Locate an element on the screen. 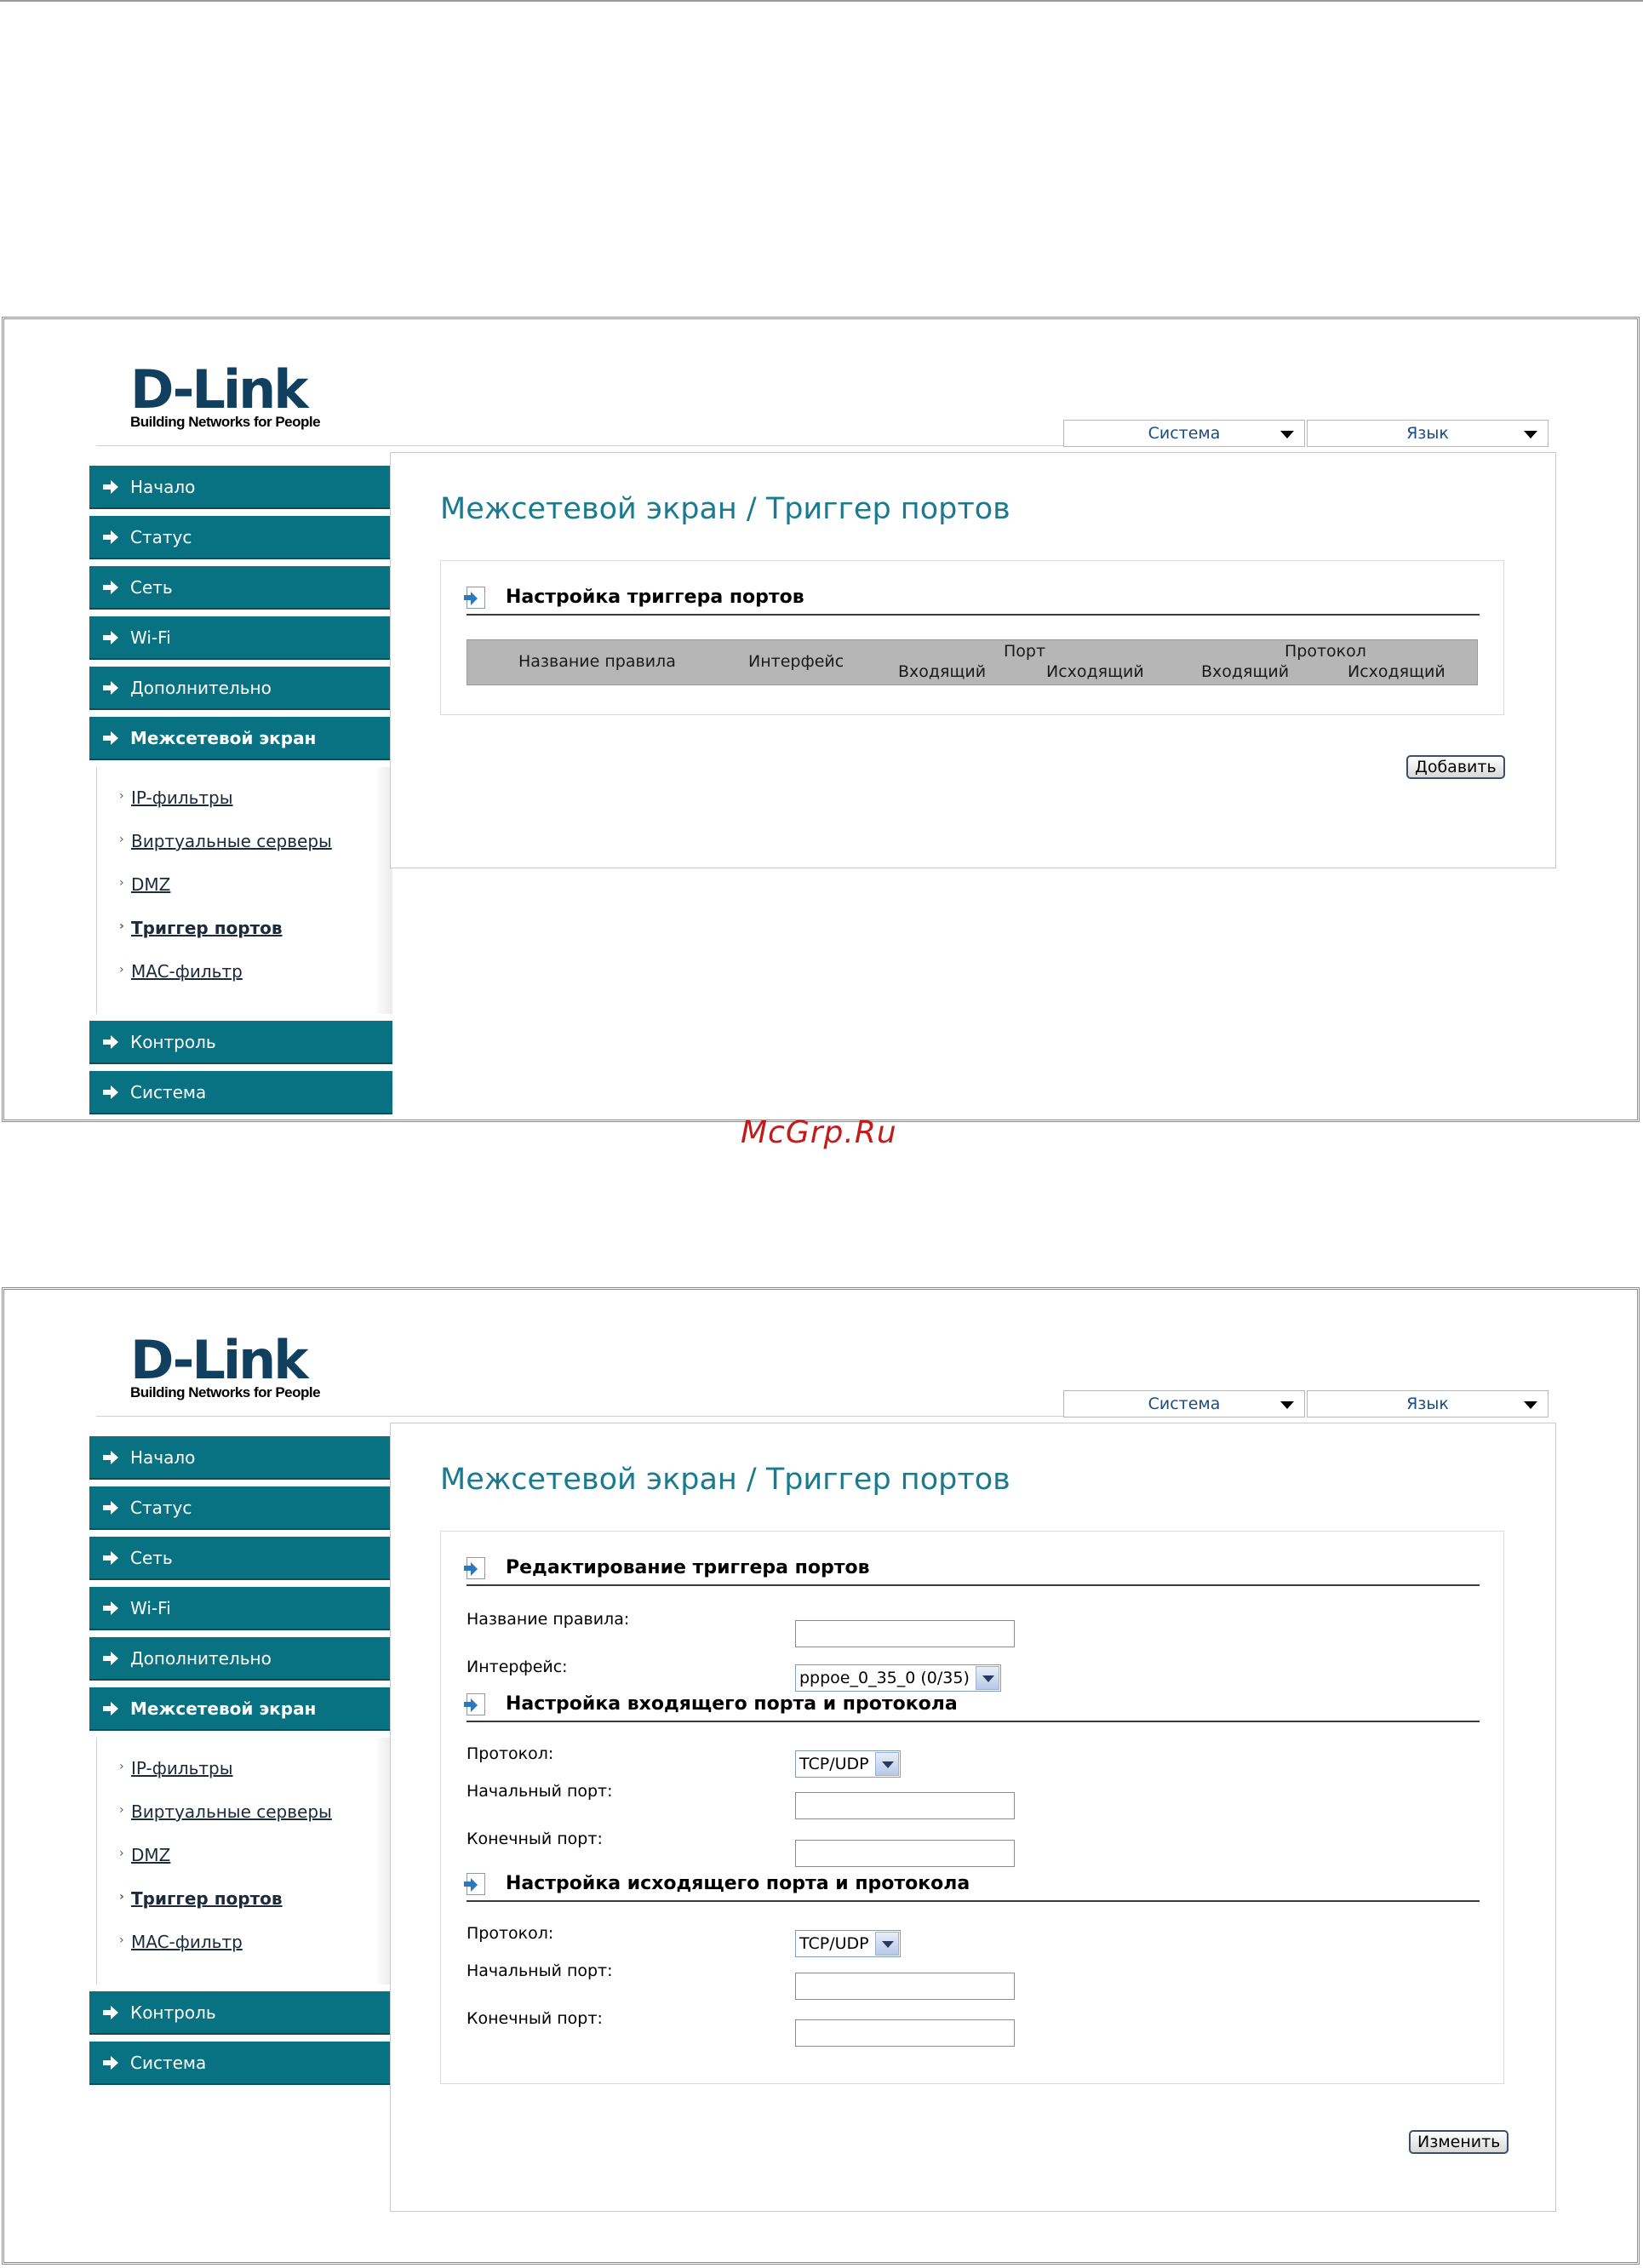 This screenshot has height=2268, width=1643. outgoing-start-port-input is located at coordinates (905, 1986).